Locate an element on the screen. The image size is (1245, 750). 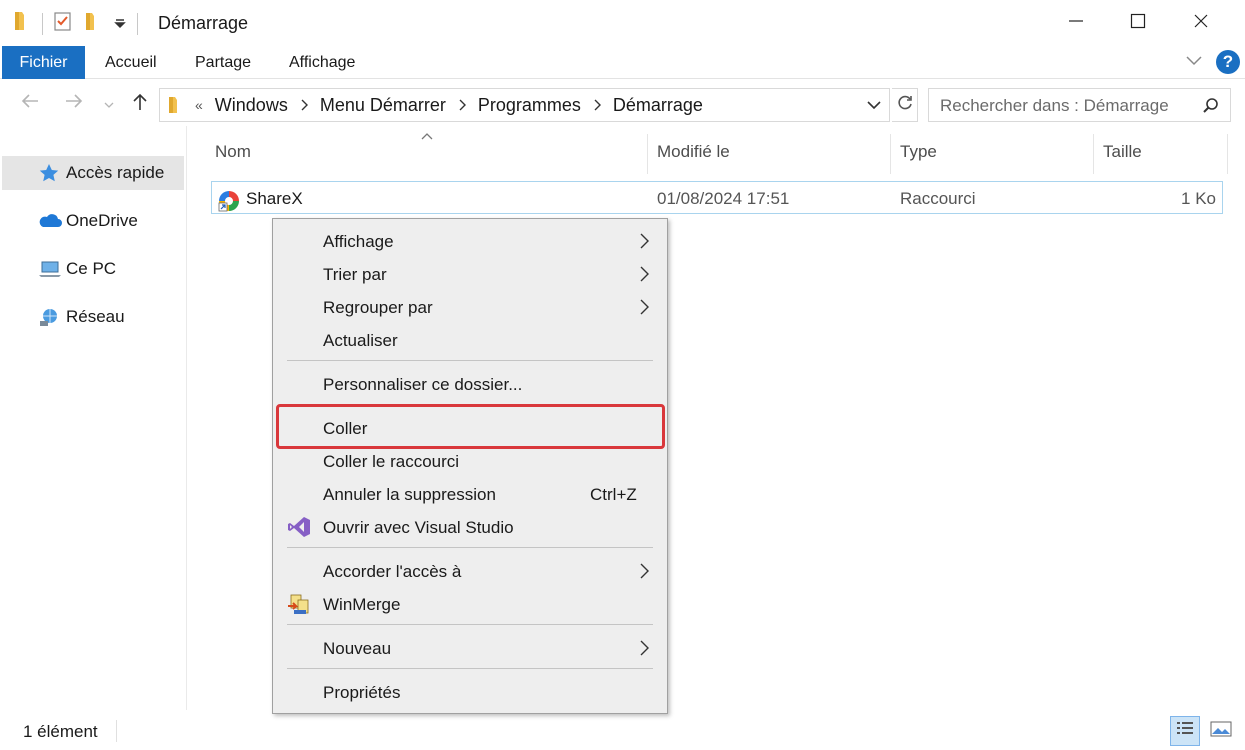
search-box: Rechercher dans : Démarrage is located at coordinates (1079, 105).